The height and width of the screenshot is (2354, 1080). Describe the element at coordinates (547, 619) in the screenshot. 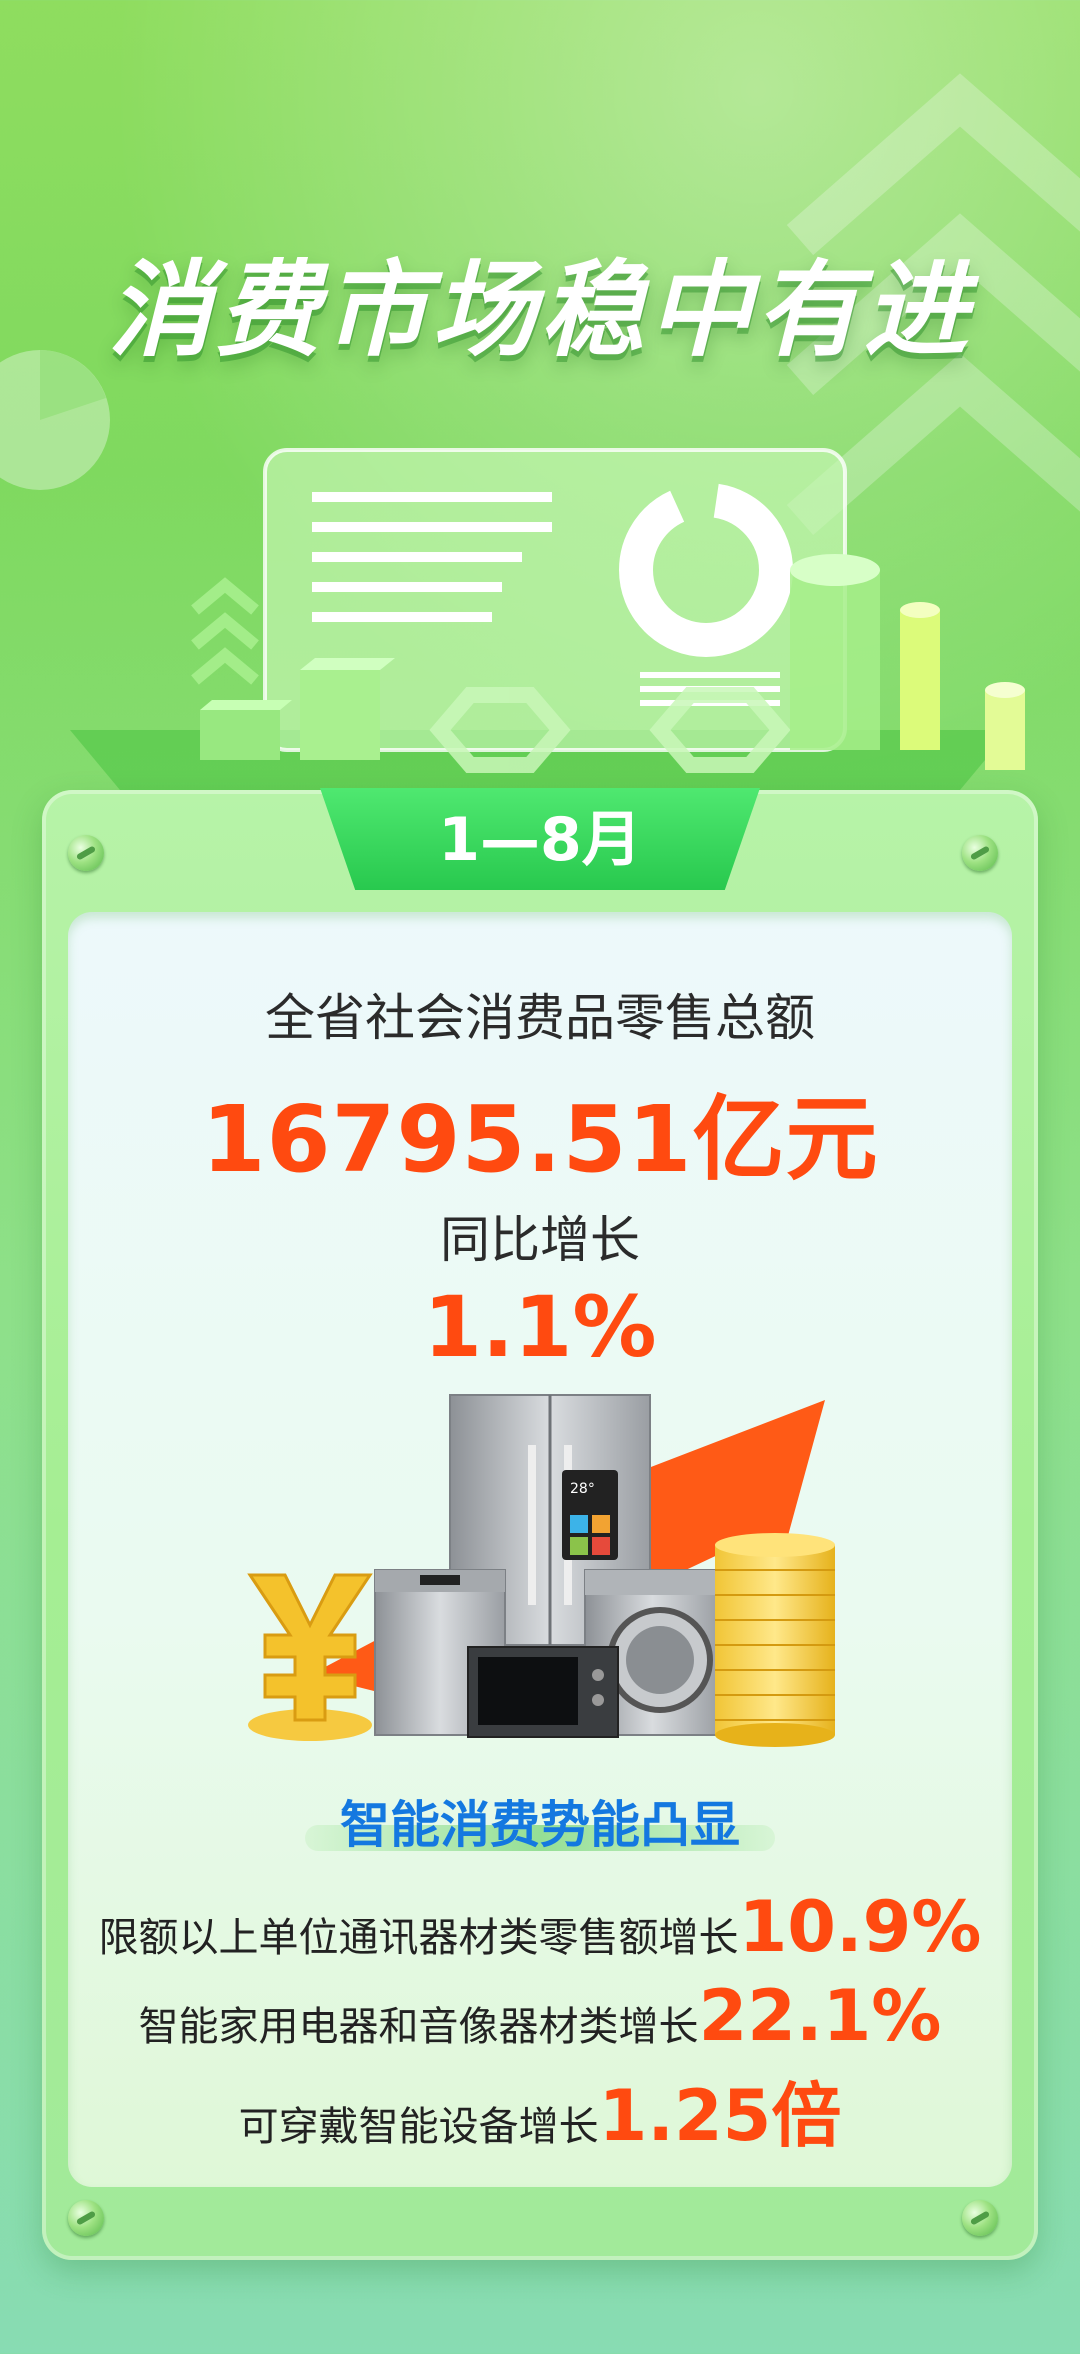

I see `dashboard-illustration` at that location.